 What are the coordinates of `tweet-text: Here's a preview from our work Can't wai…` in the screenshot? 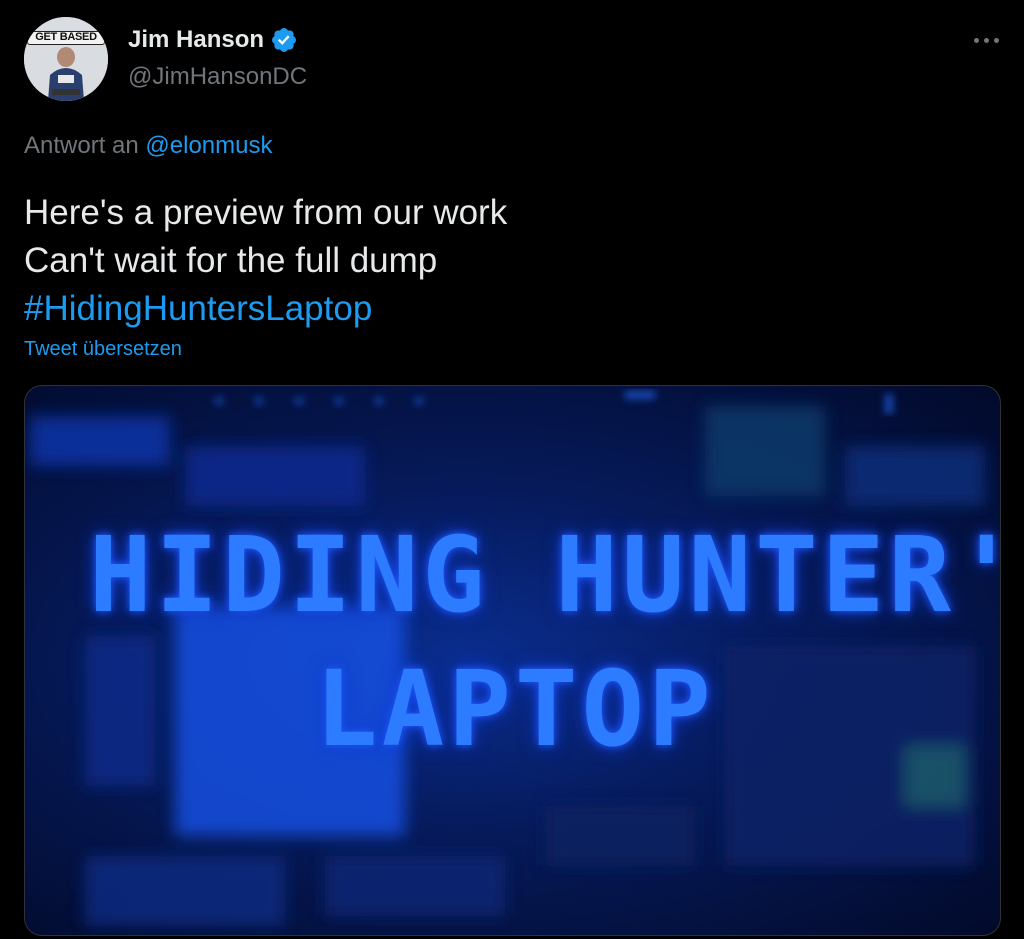 It's located at (265, 261).